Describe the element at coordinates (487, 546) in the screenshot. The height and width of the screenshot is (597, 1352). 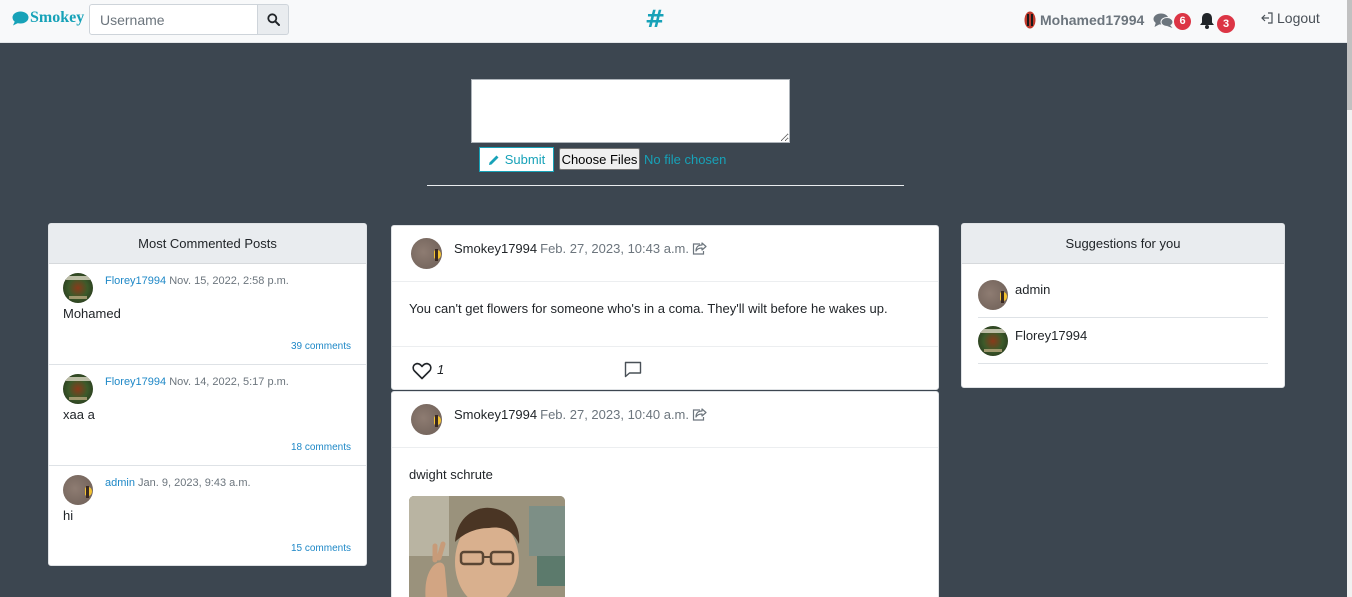
I see `post-image` at that location.